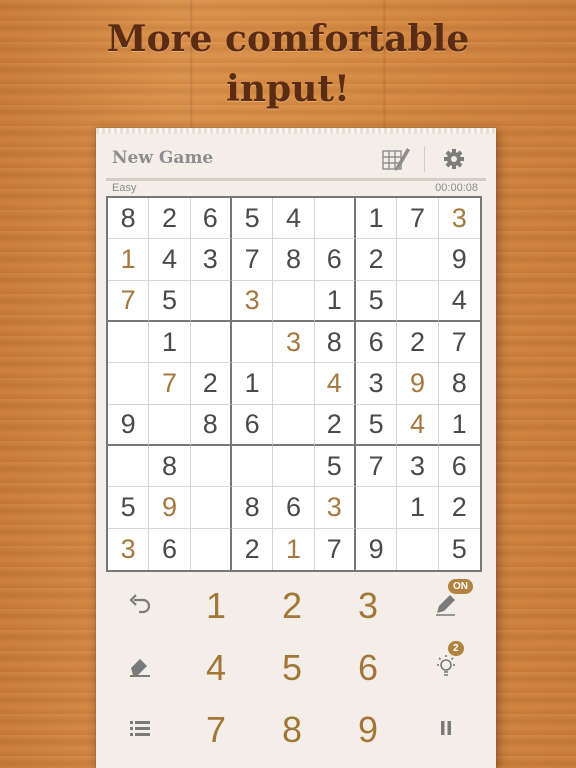  I want to click on board-cell-r3c7: 5, so click(376, 301).